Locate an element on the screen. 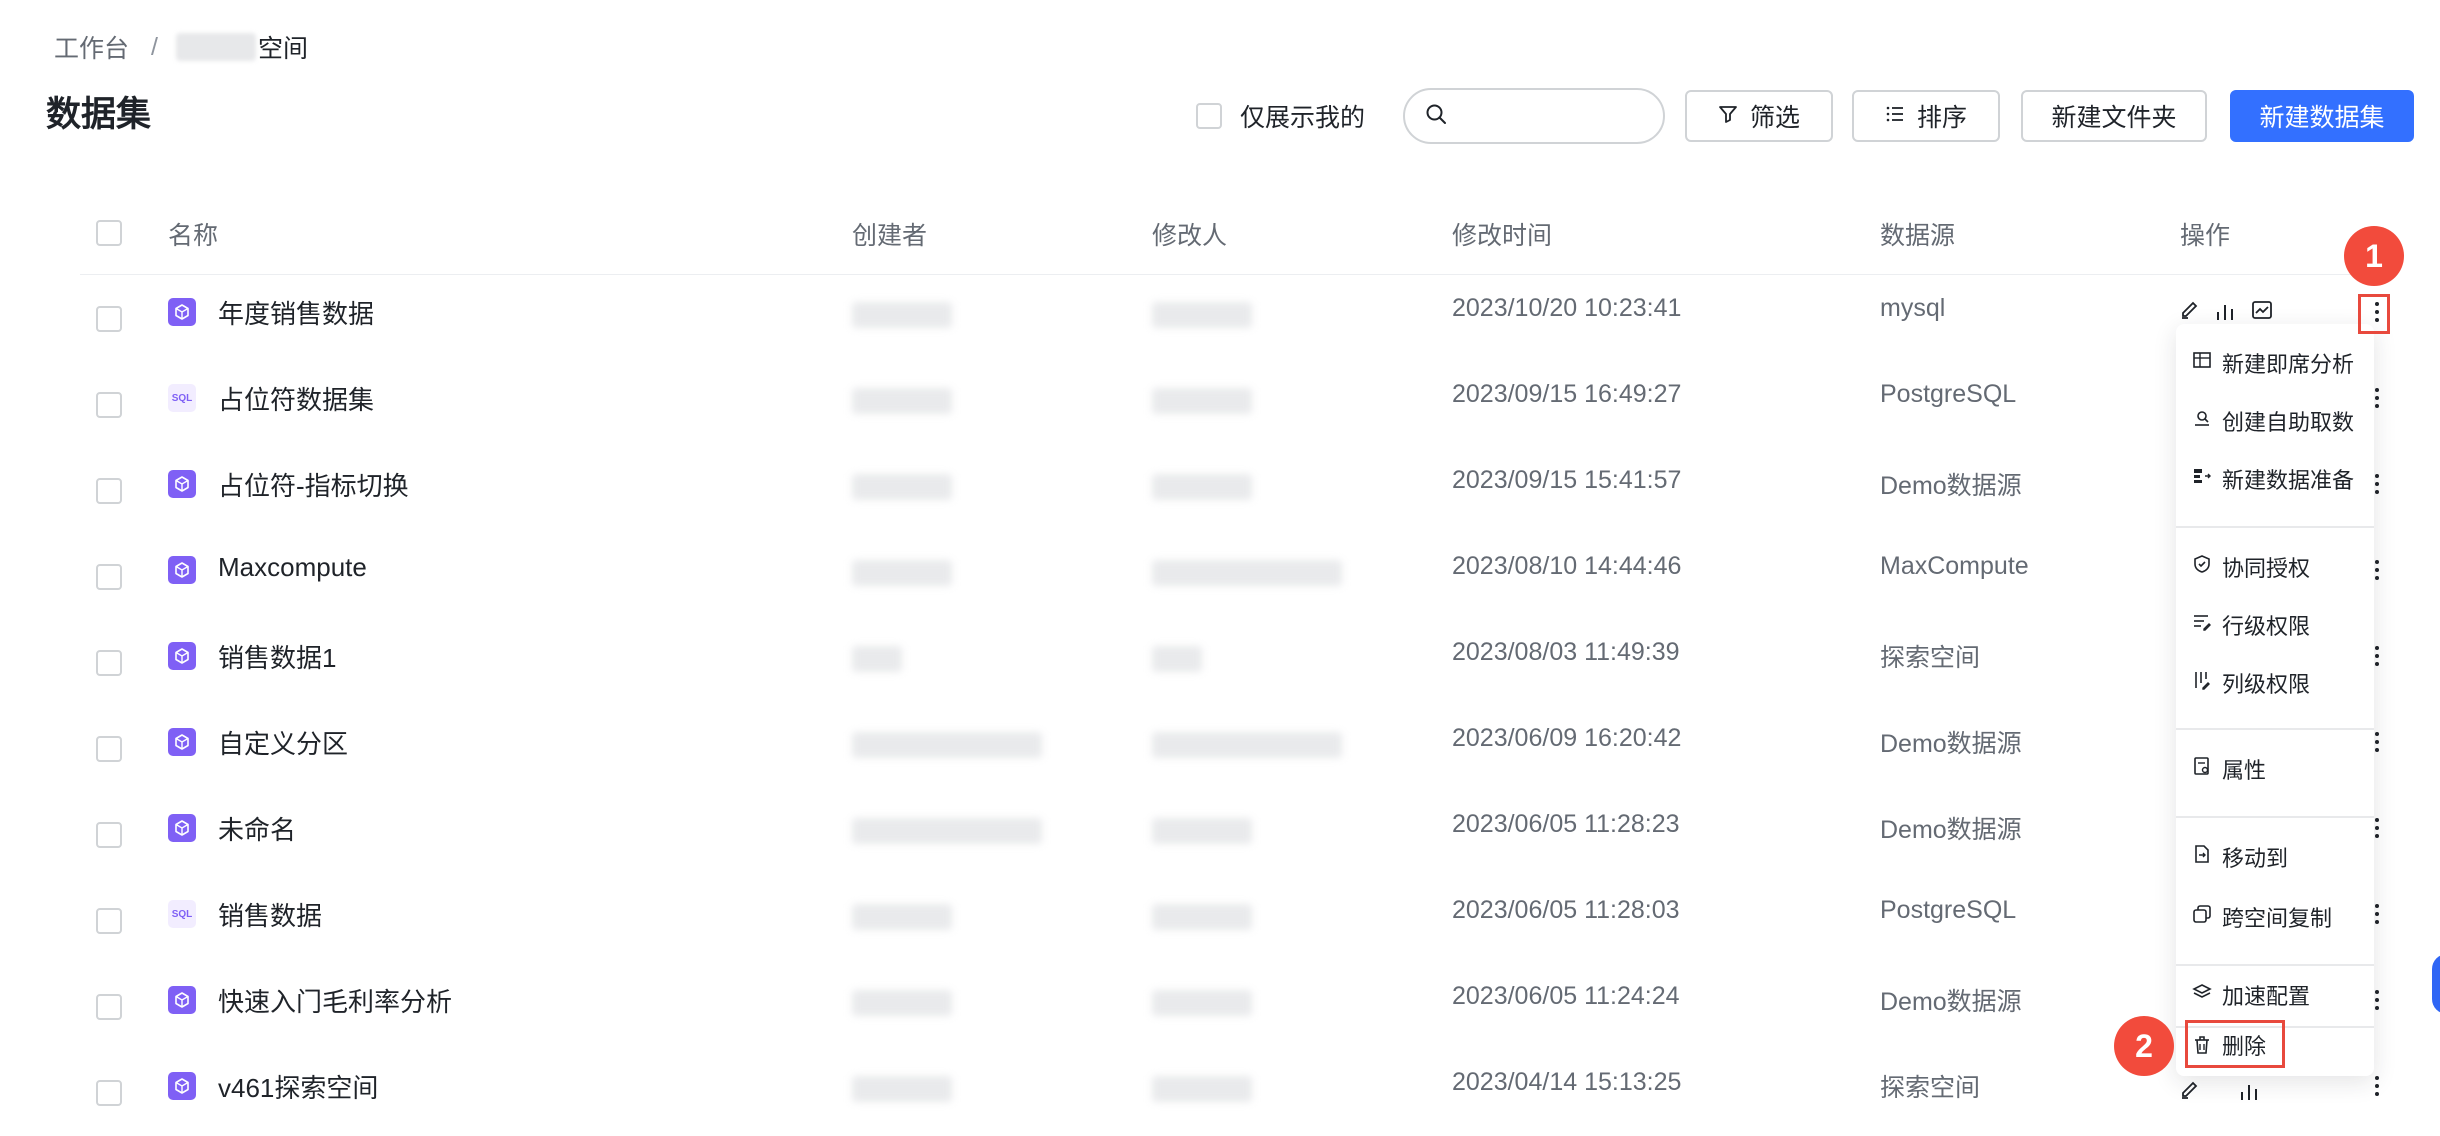  trash-icon is located at coordinates (2202, 1045).